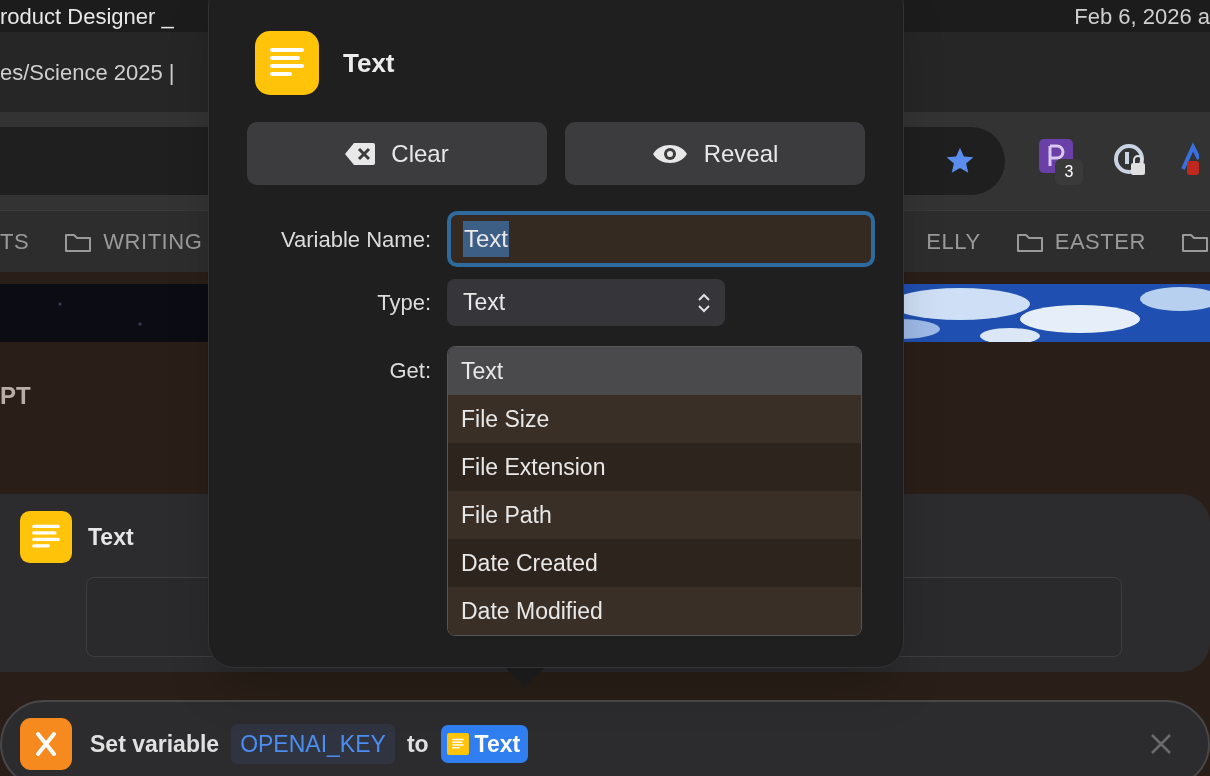 The image size is (1210, 776). What do you see at coordinates (661, 239) in the screenshot?
I see `variable-name-field: Text` at bounding box center [661, 239].